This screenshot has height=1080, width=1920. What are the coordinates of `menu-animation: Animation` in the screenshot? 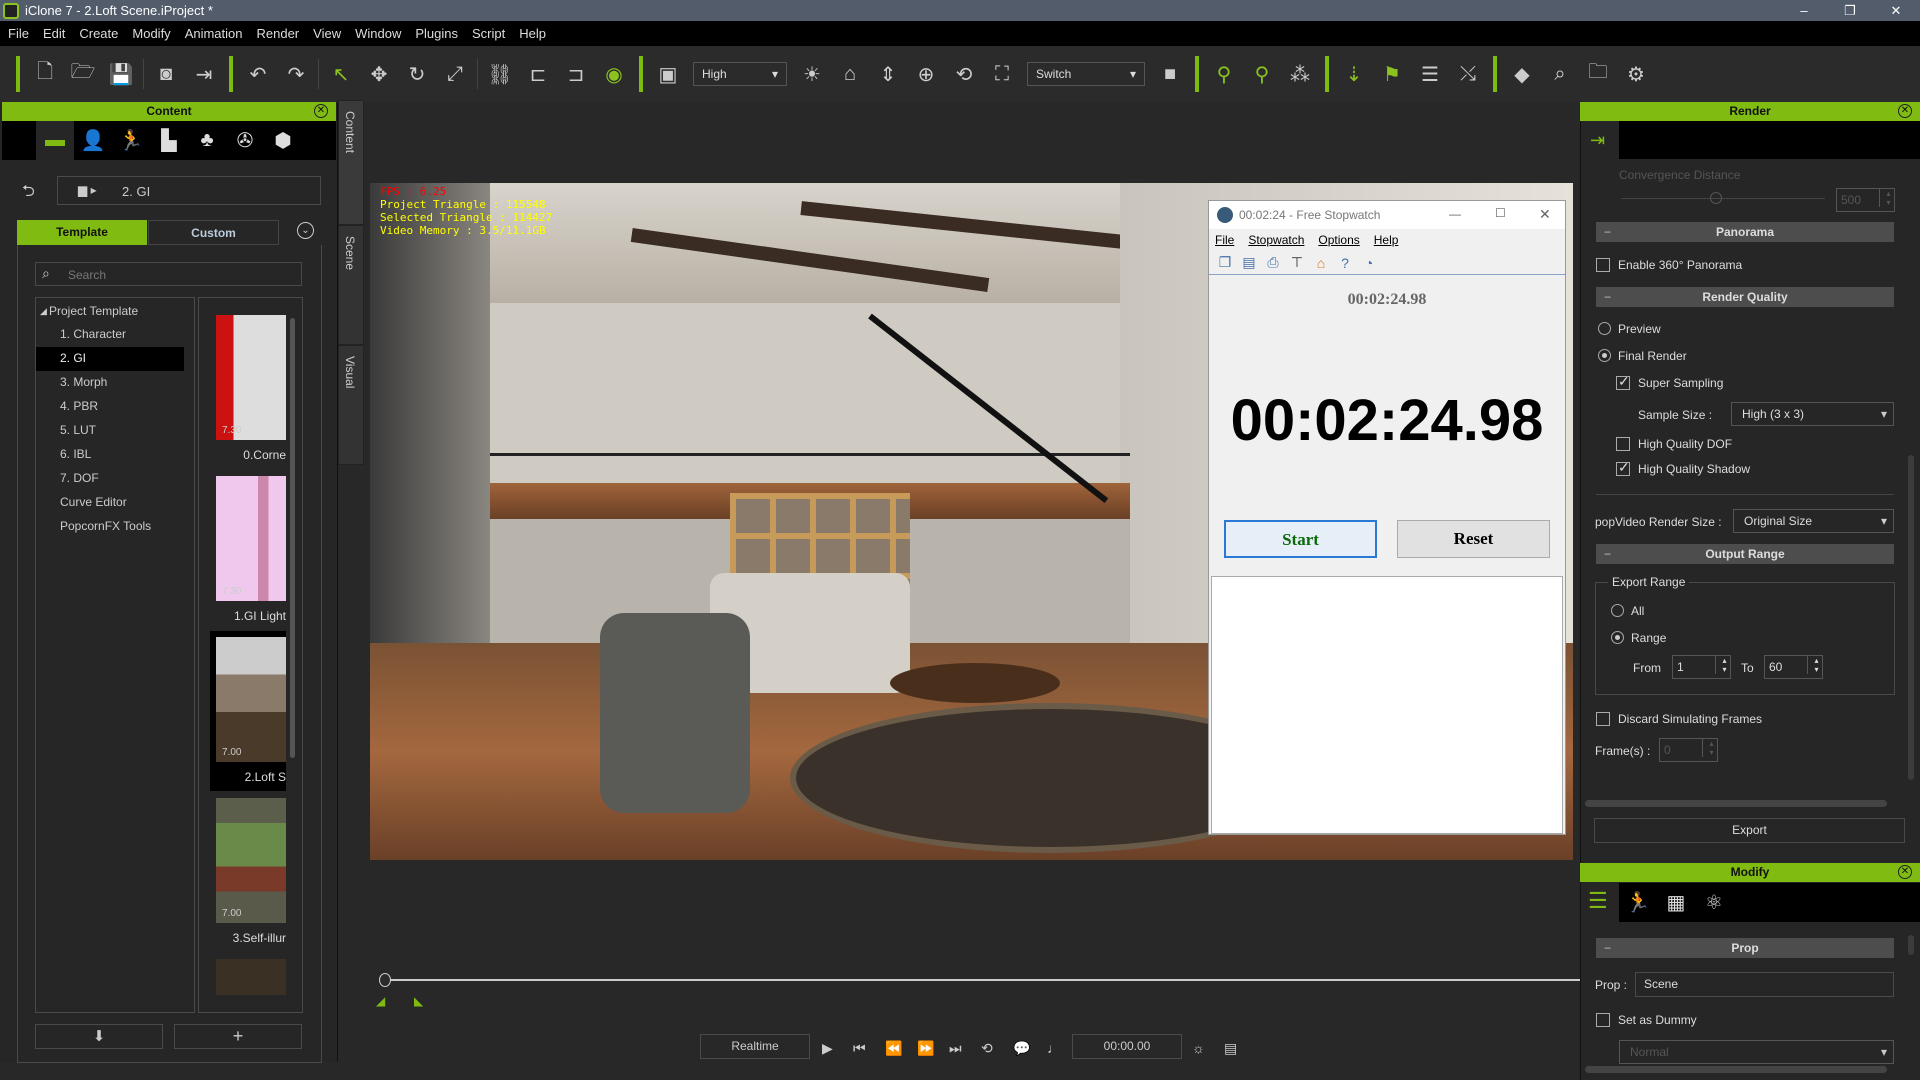 It's located at (214, 33).